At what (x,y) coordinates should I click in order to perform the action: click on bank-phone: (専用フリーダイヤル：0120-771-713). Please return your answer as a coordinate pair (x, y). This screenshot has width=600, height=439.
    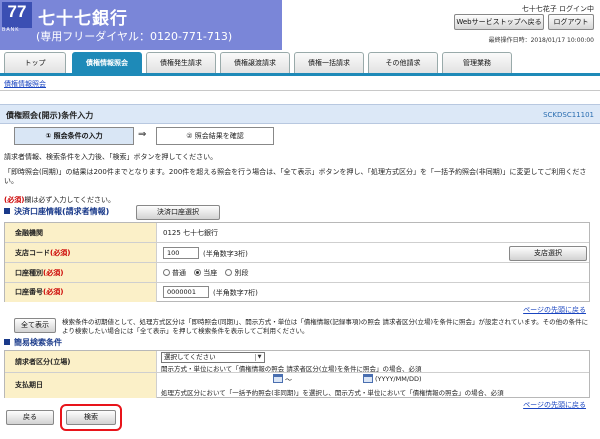
    Looking at the image, I should click on (134, 36).